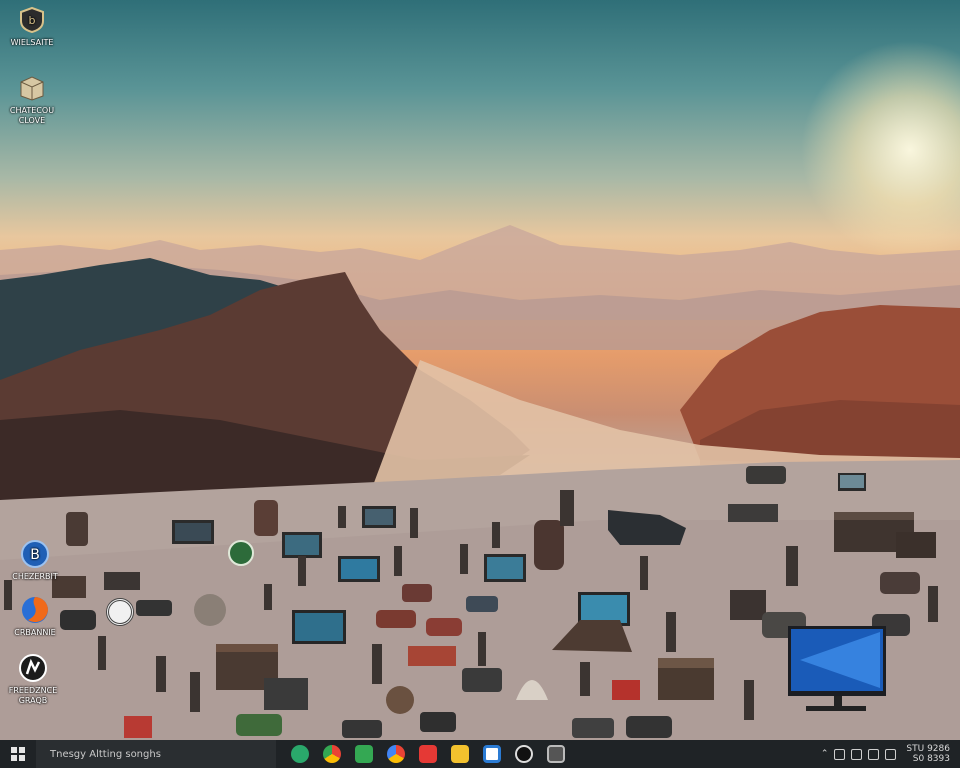  What do you see at coordinates (35, 610) in the screenshot?
I see `firefox-like-icon` at bounding box center [35, 610].